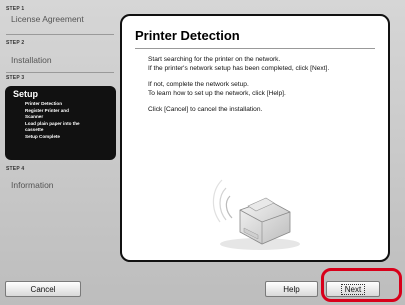 Image resolution: width=405 pixels, height=305 pixels. Describe the element at coordinates (187, 35) in the screenshot. I see `page-title: Printer Detection` at that location.